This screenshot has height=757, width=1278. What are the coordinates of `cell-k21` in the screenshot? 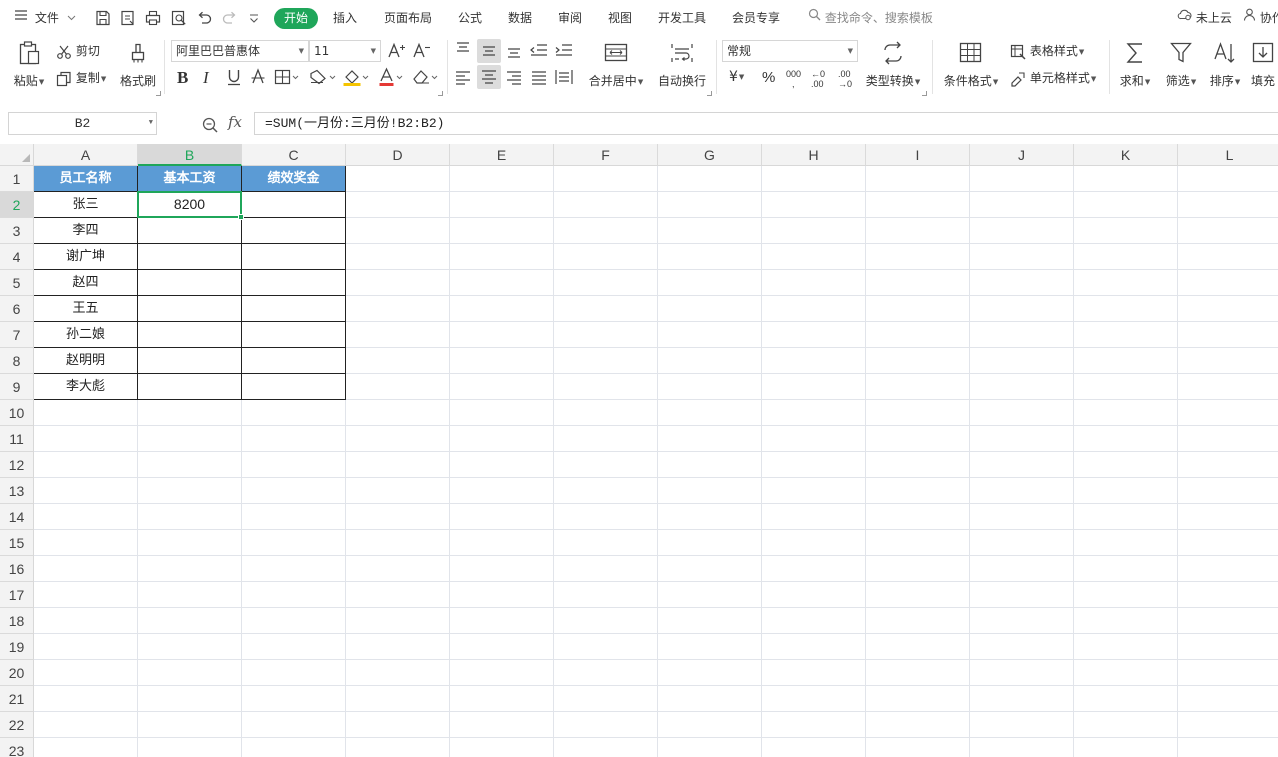 It's located at (1126, 699).